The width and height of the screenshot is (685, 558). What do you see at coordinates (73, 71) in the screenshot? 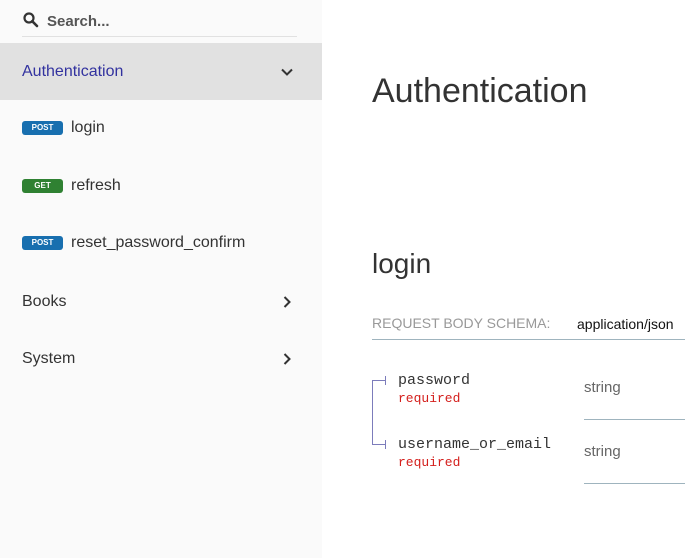
I see `sidebar-group-label: Authentication` at bounding box center [73, 71].